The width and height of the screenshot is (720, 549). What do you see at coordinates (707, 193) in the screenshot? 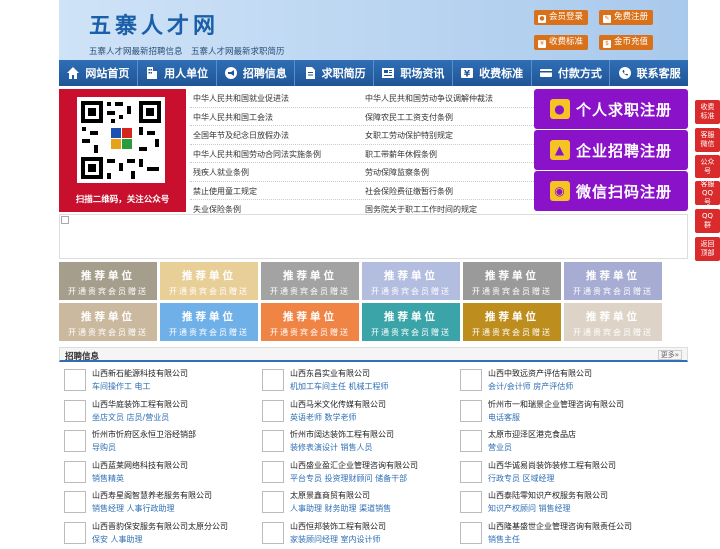
I see `side-qq-service-button: 客服QQ号` at bounding box center [707, 193].